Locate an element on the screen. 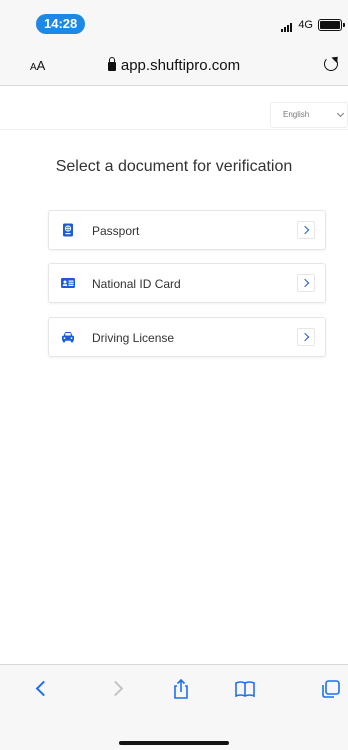 The width and height of the screenshot is (348, 750). share-icon is located at coordinates (181, 689).